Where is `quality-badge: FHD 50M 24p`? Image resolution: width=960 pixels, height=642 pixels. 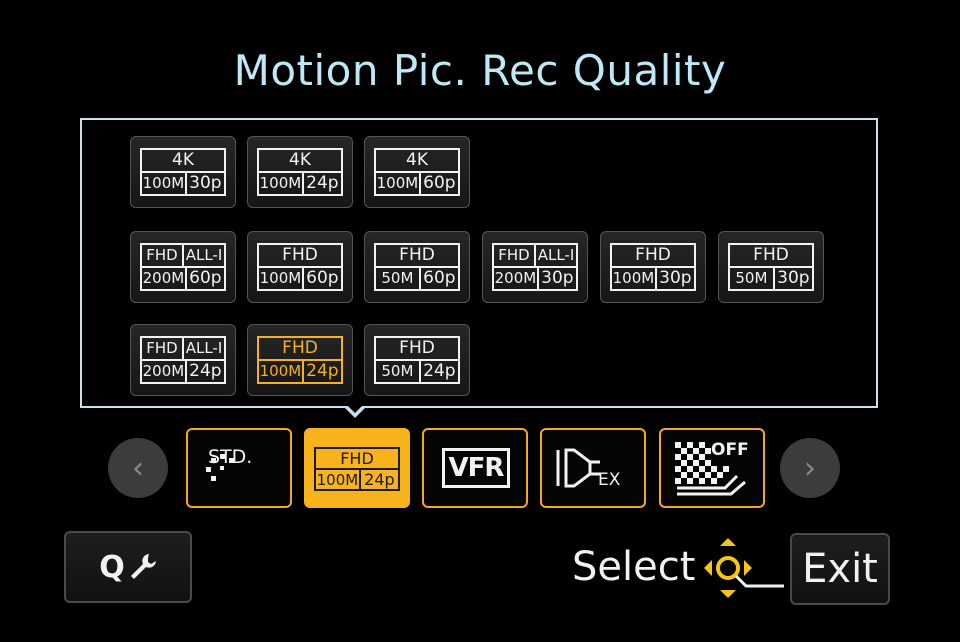 quality-badge: FHD 50M 24p is located at coordinates (417, 360).